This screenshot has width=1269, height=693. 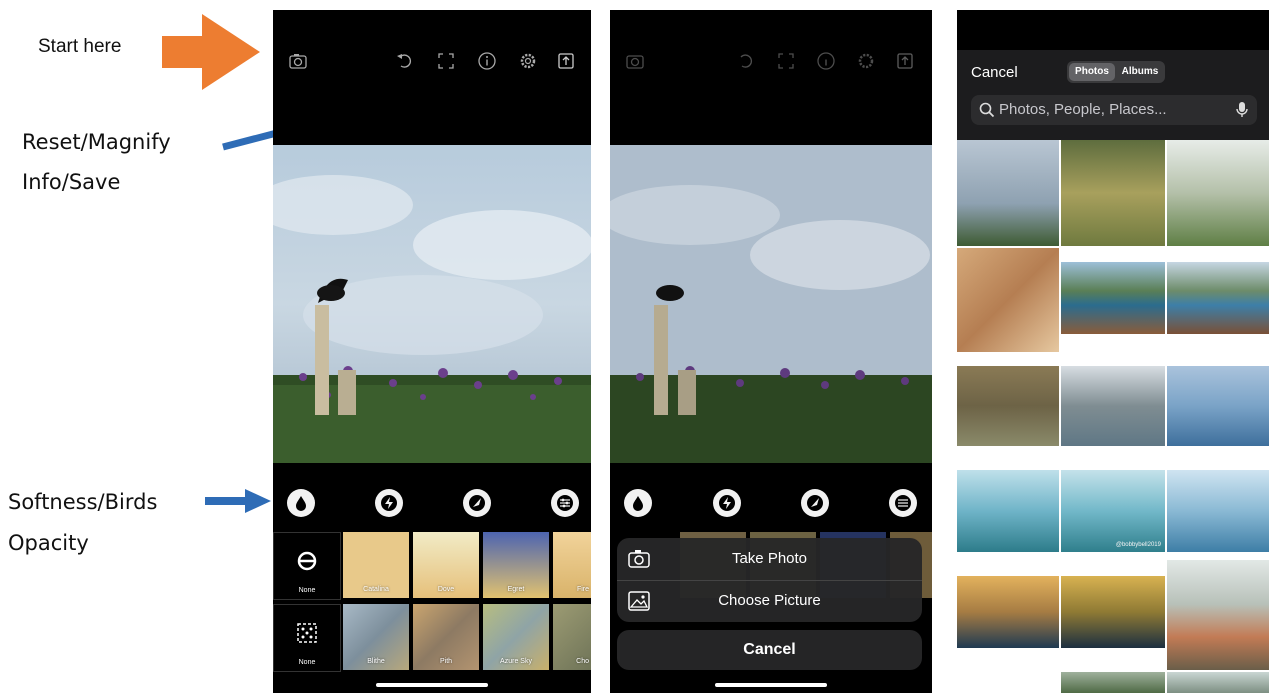 What do you see at coordinates (432, 304) in the screenshot?
I see `edited-photo` at bounding box center [432, 304].